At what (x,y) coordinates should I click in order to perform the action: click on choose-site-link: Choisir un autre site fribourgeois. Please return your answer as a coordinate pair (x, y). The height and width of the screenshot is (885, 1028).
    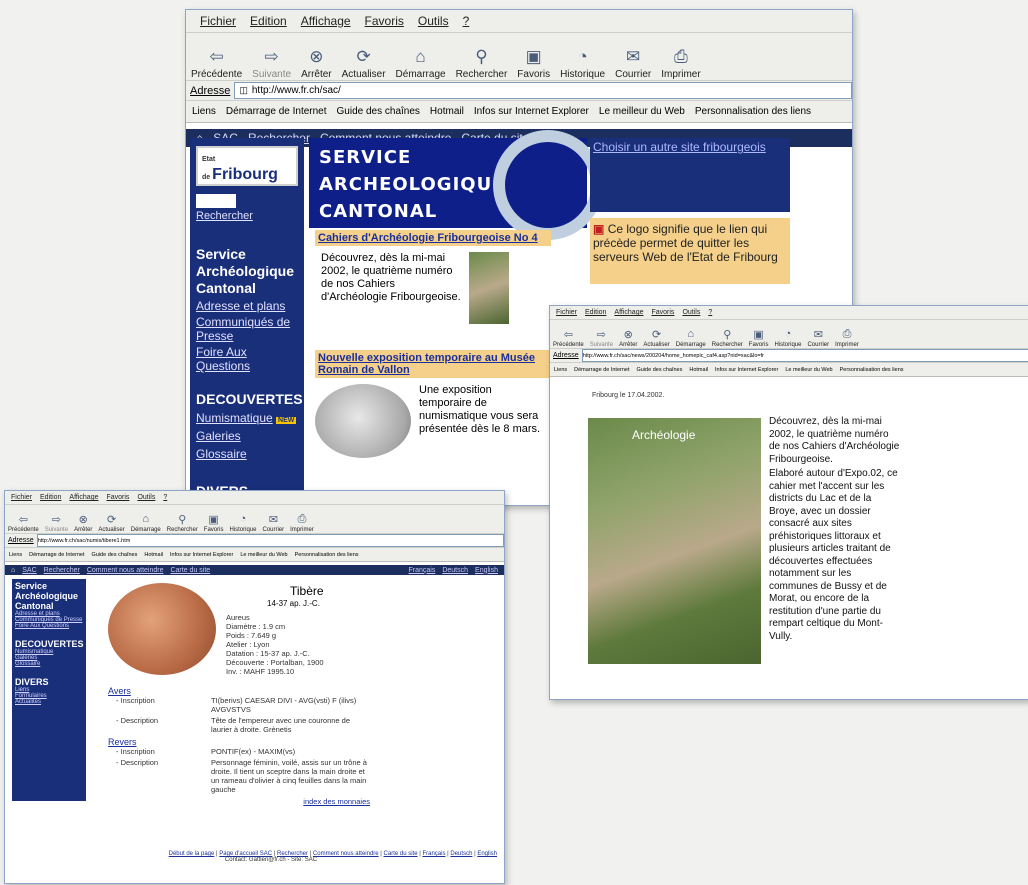
    Looking at the image, I should click on (690, 147).